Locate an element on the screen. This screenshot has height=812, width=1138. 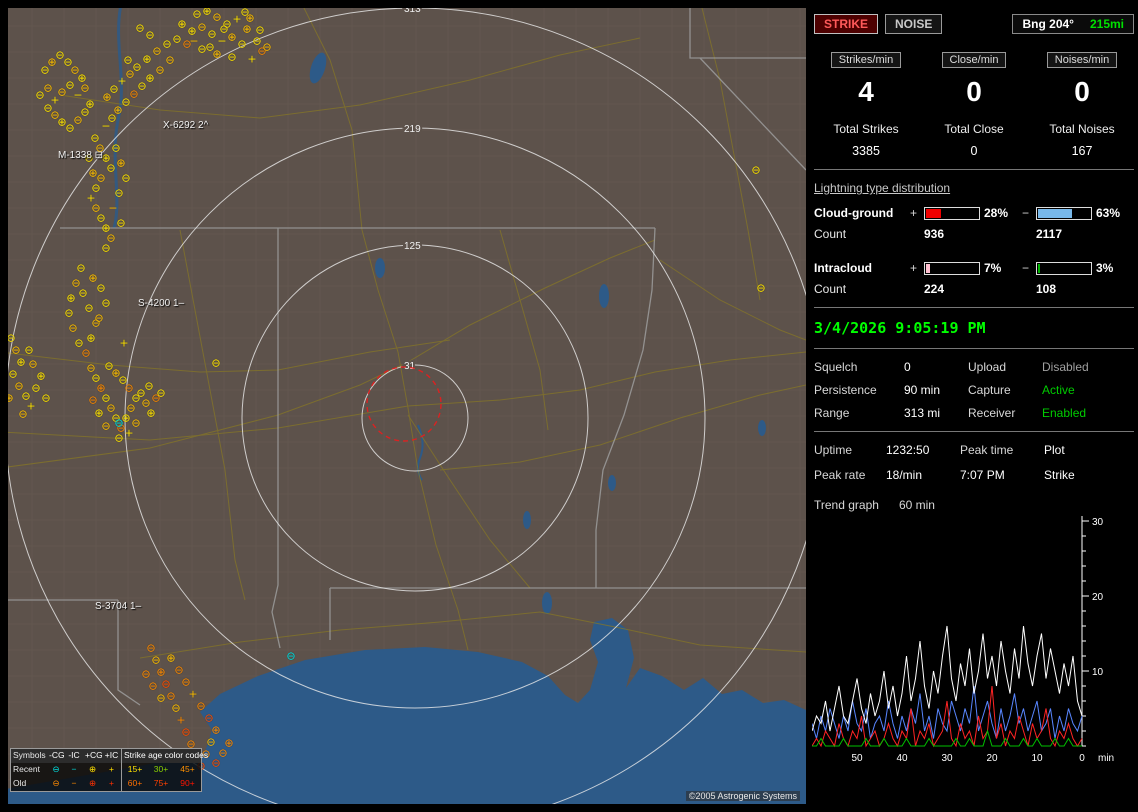
legend-cell: − is located at coordinates (74, 769).